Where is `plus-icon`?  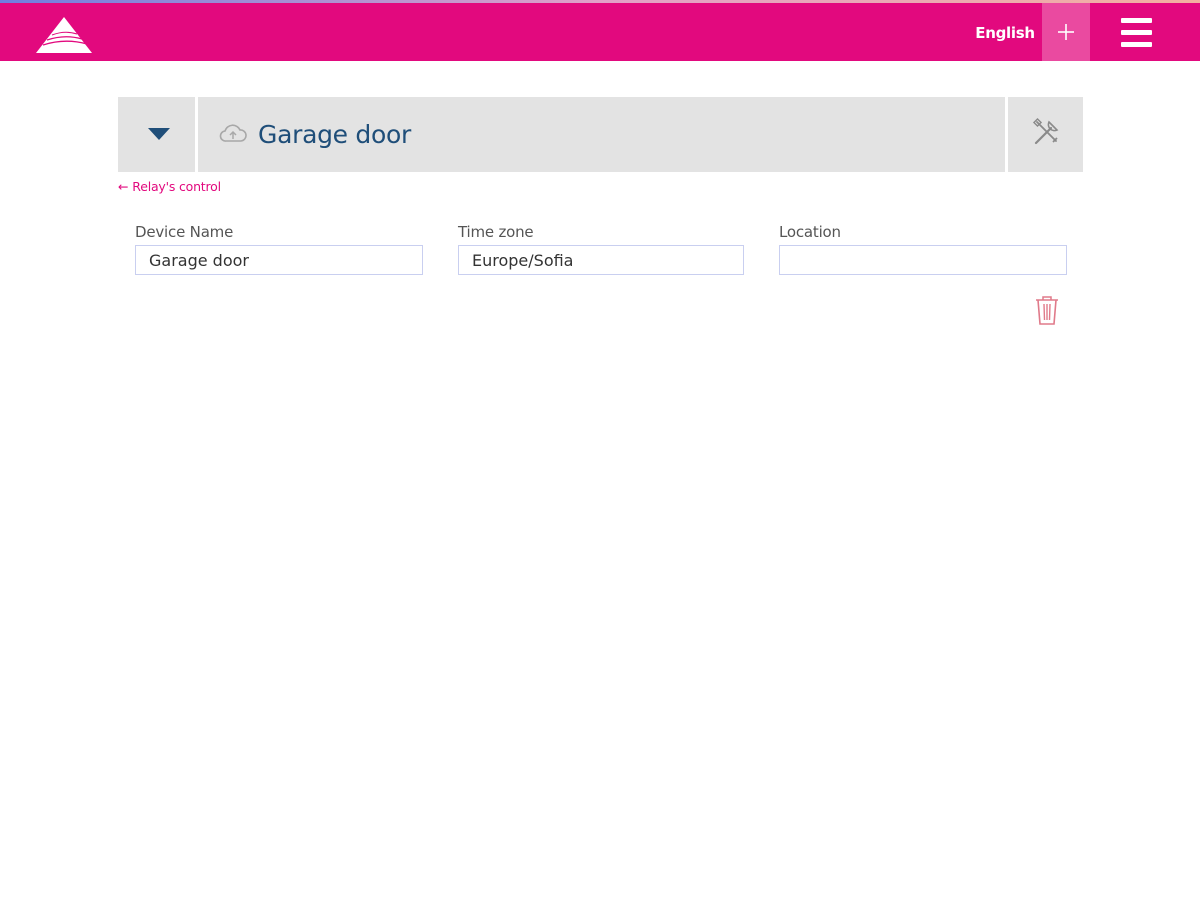
plus-icon is located at coordinates (1066, 32).